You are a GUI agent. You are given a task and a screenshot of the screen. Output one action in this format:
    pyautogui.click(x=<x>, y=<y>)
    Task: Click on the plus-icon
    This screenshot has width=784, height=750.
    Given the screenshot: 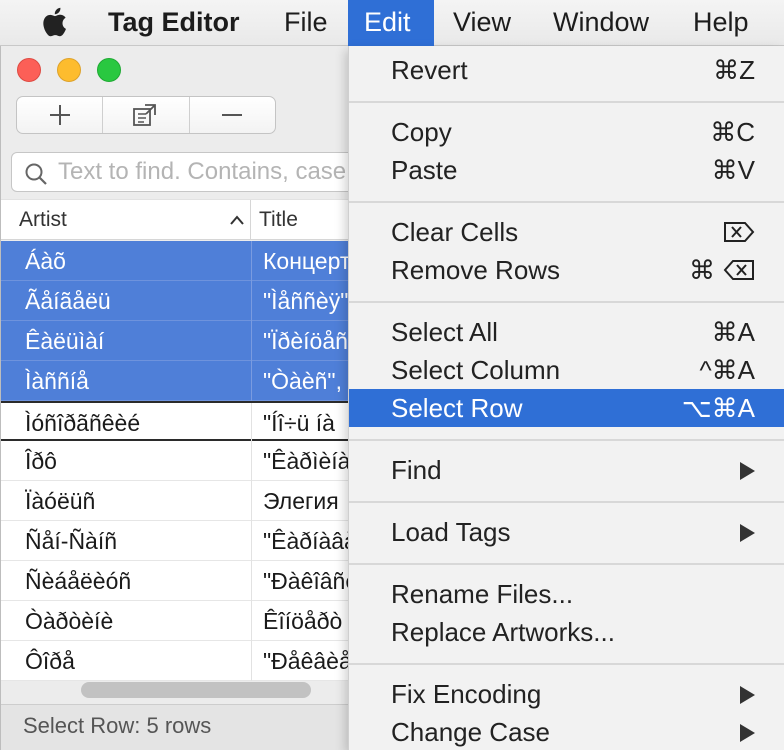 What is the action you would take?
    pyautogui.click(x=59, y=115)
    